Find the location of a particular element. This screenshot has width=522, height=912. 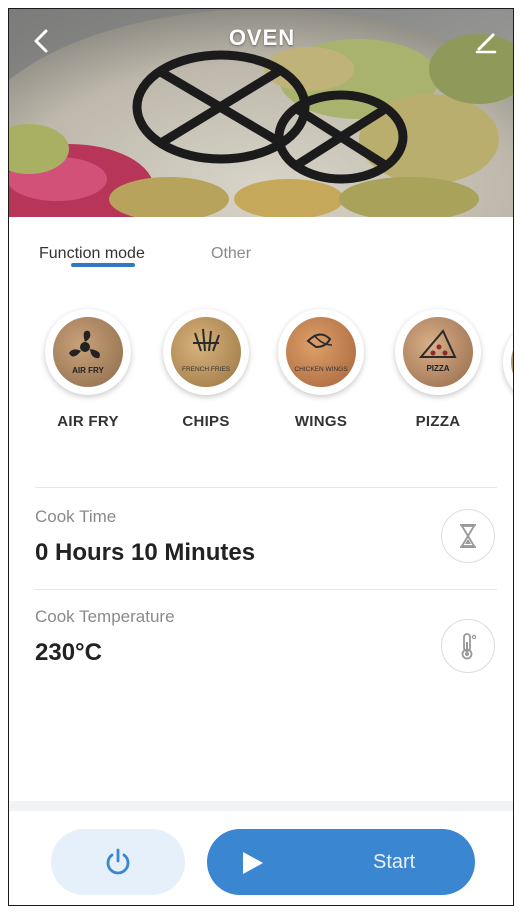

cook-time-setting: Cook Time 0 Hours 10 Minutes is located at coordinates (265, 552).